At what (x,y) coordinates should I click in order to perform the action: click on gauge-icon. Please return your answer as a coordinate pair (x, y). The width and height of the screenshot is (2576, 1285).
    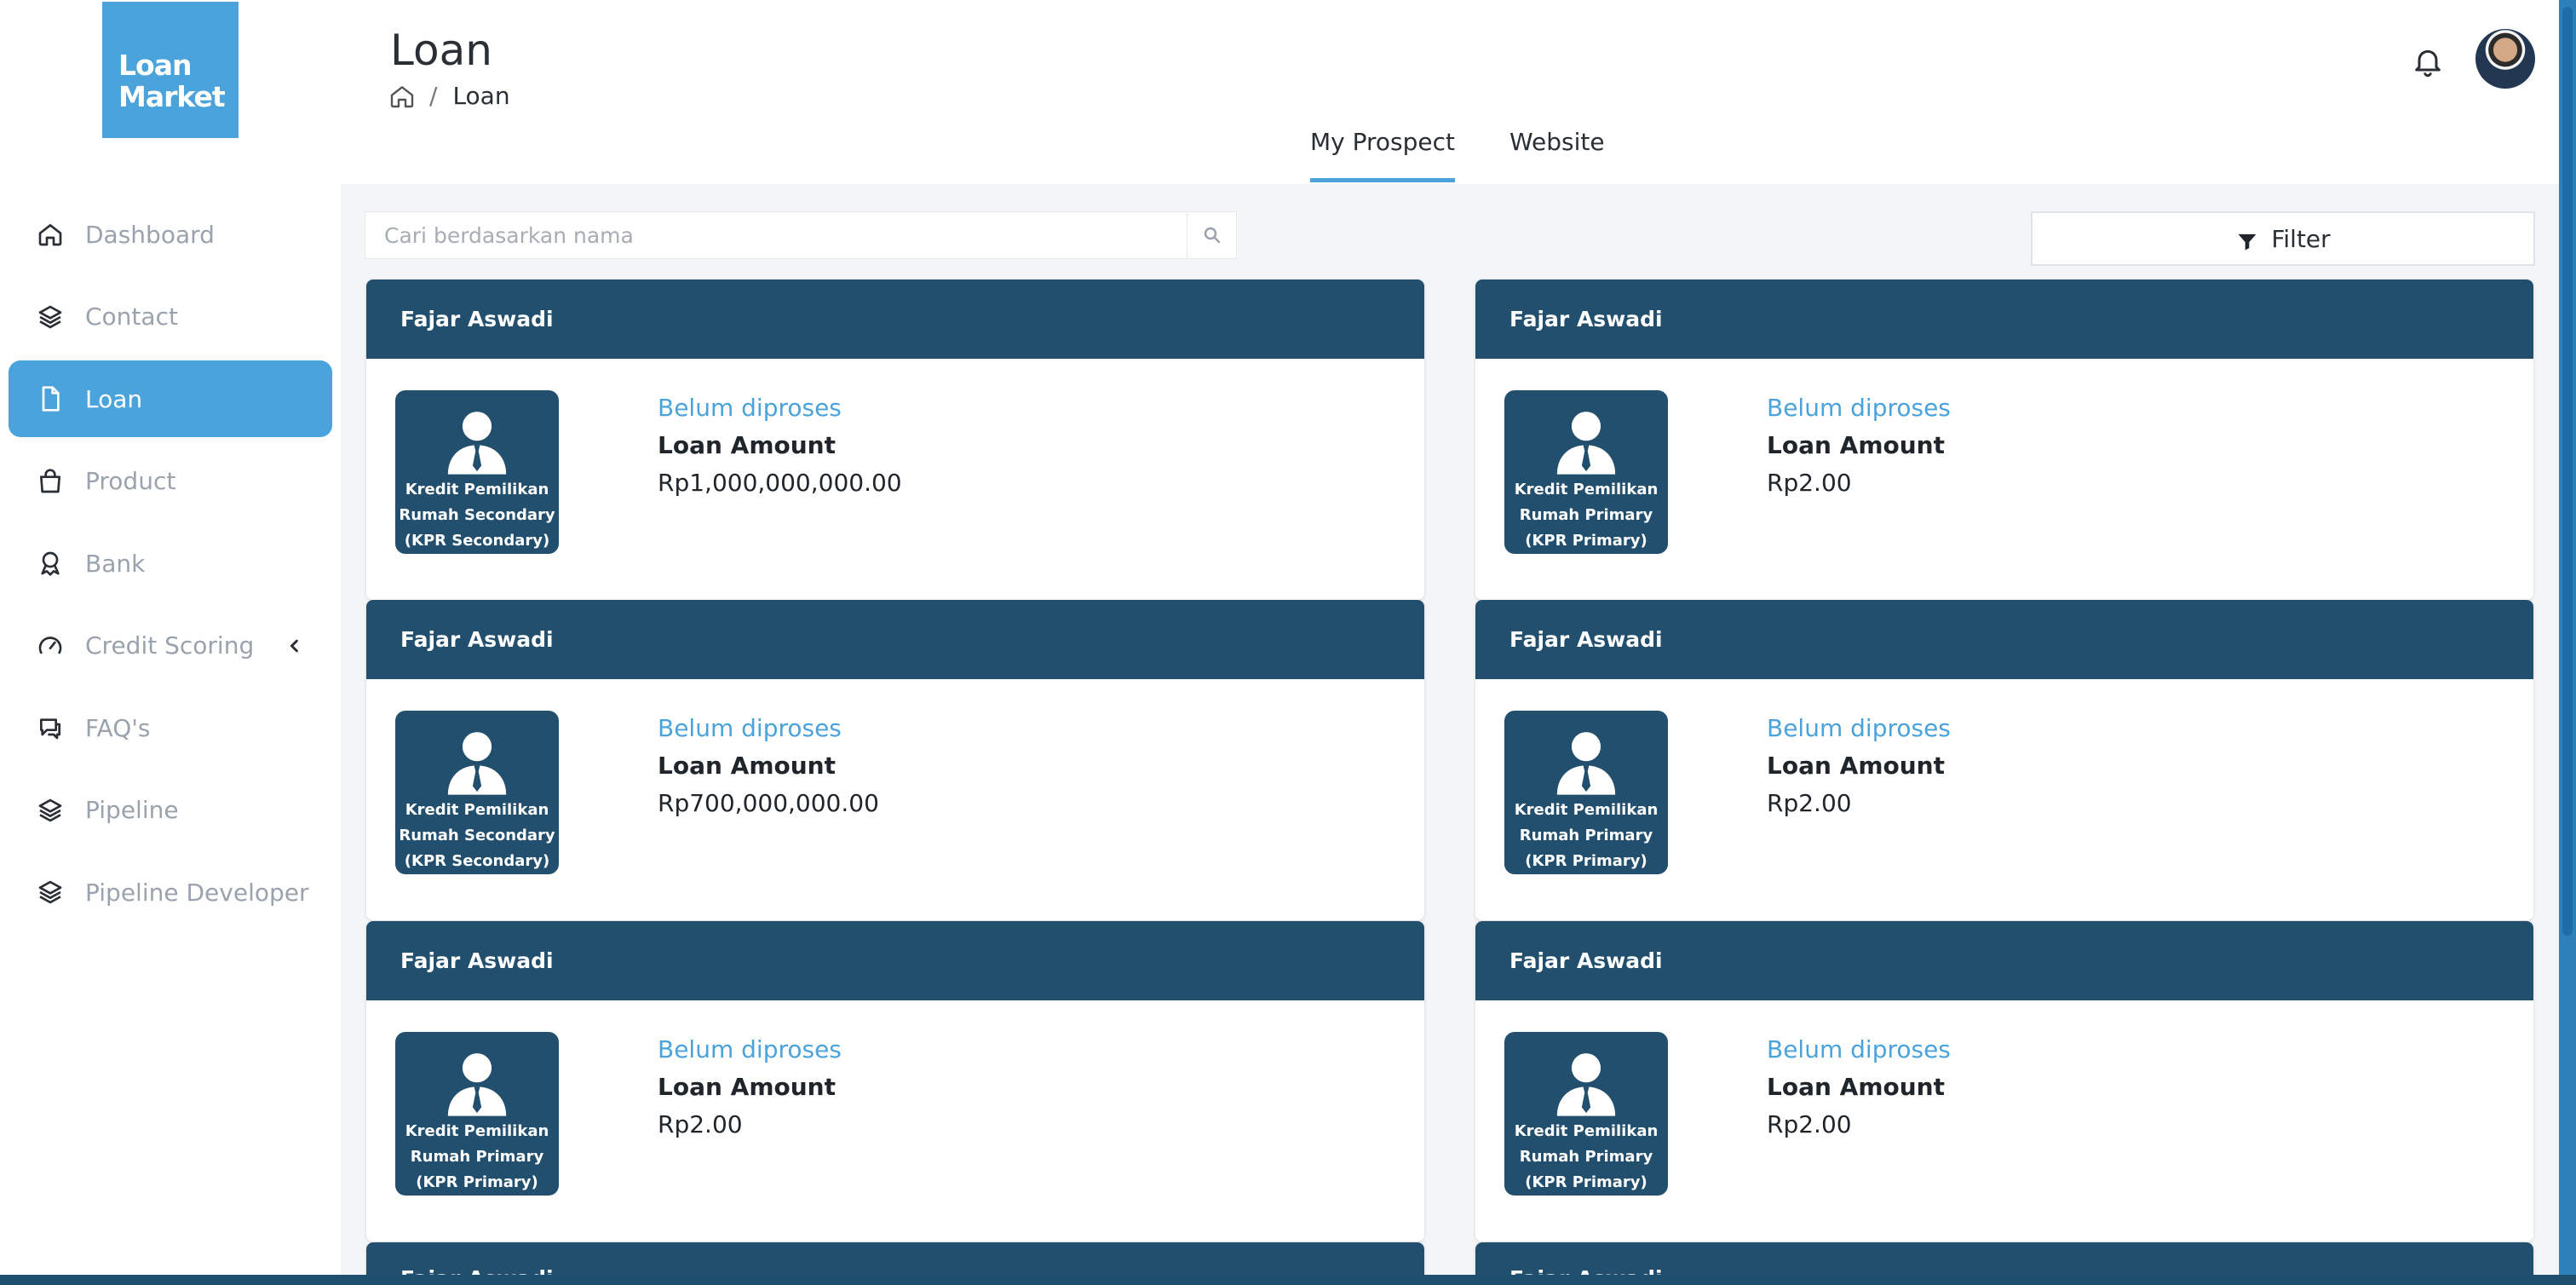
    Looking at the image, I should click on (51, 646).